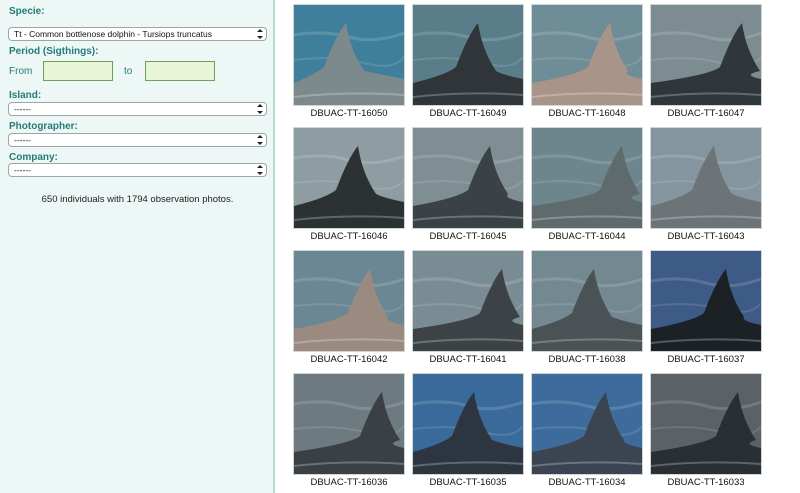 Image resolution: width=800 pixels, height=493 pixels. I want to click on to-label: to, so click(128, 71).